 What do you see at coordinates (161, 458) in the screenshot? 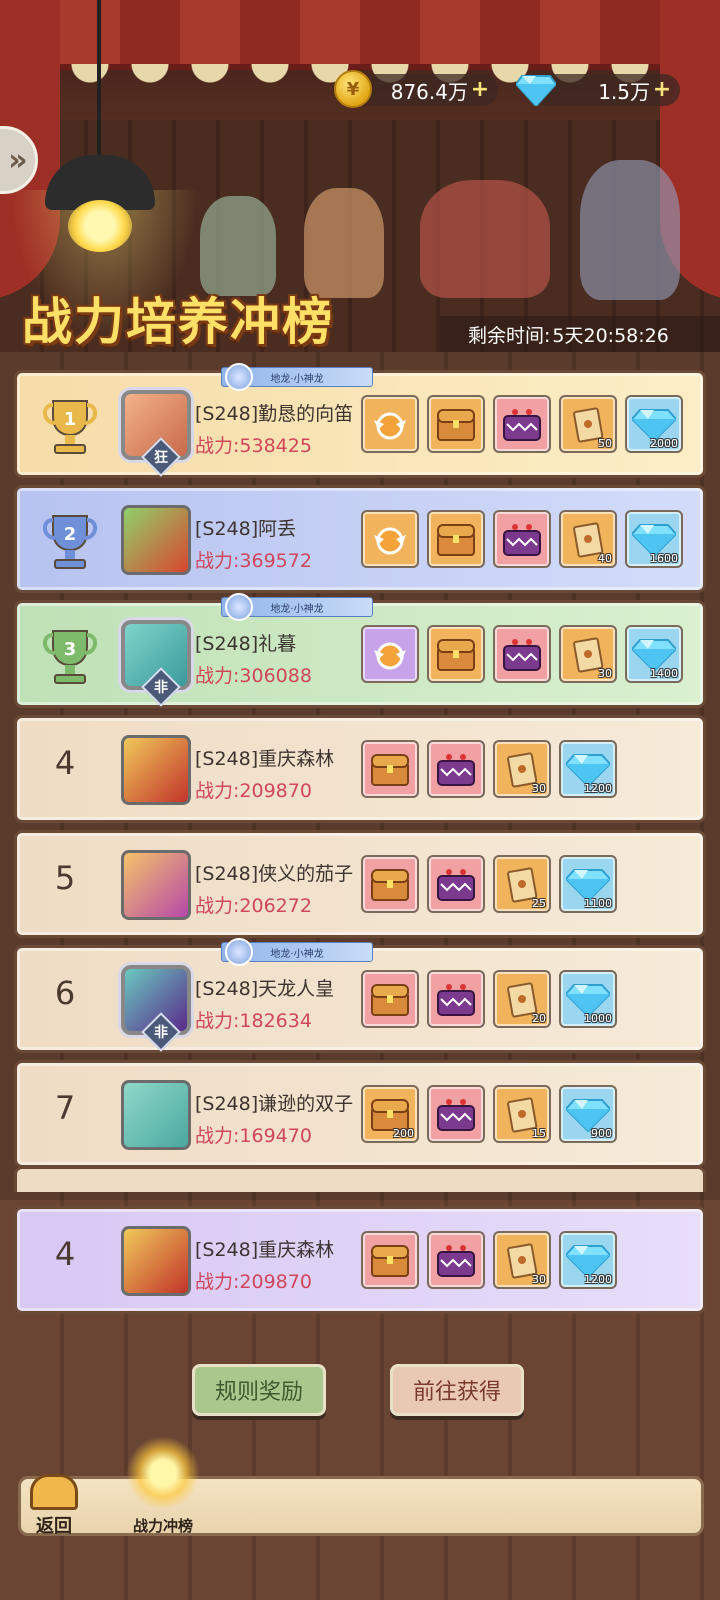
I see `avatar-frame-badge-text: 狂` at bounding box center [161, 458].